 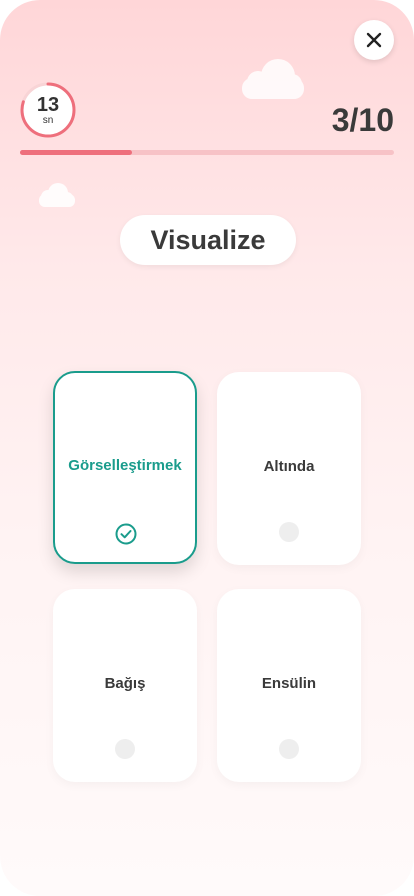 I want to click on option-card: Bağış, so click(x=125, y=685).